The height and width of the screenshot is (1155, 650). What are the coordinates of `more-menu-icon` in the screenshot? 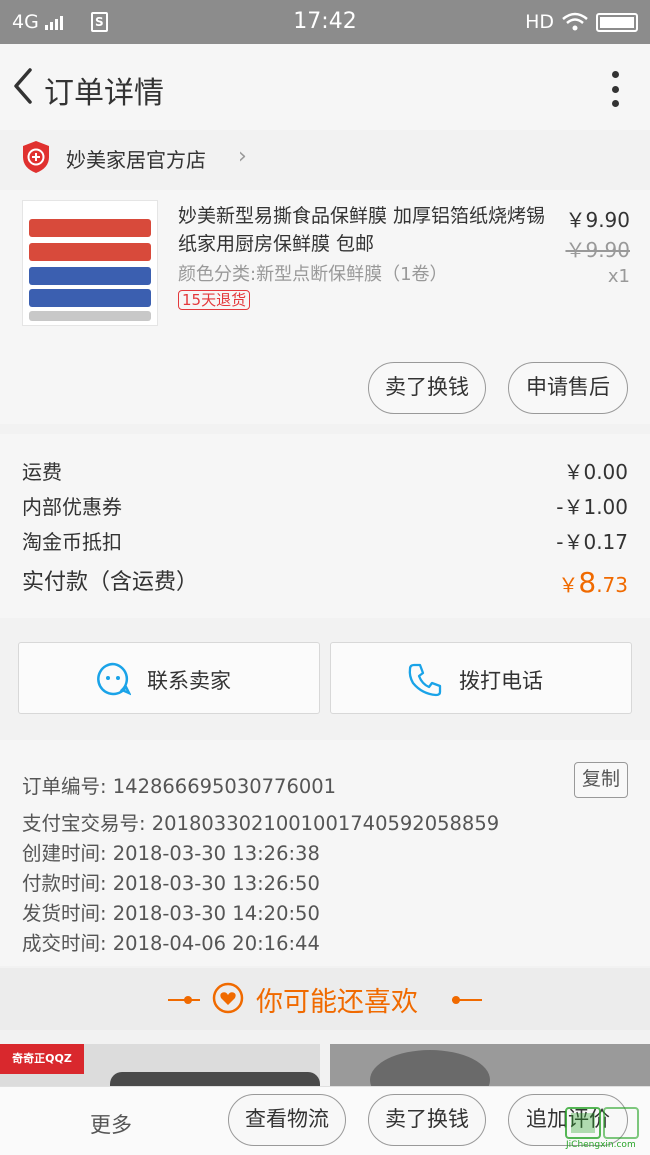 It's located at (615, 89).